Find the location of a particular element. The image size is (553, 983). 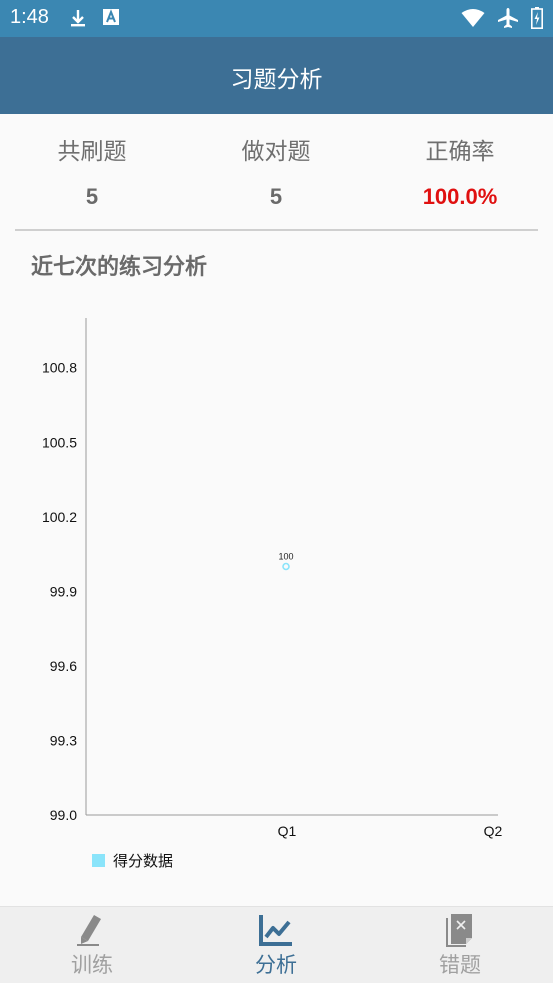

chart-legend: 得分数据 is located at coordinates (132, 860).